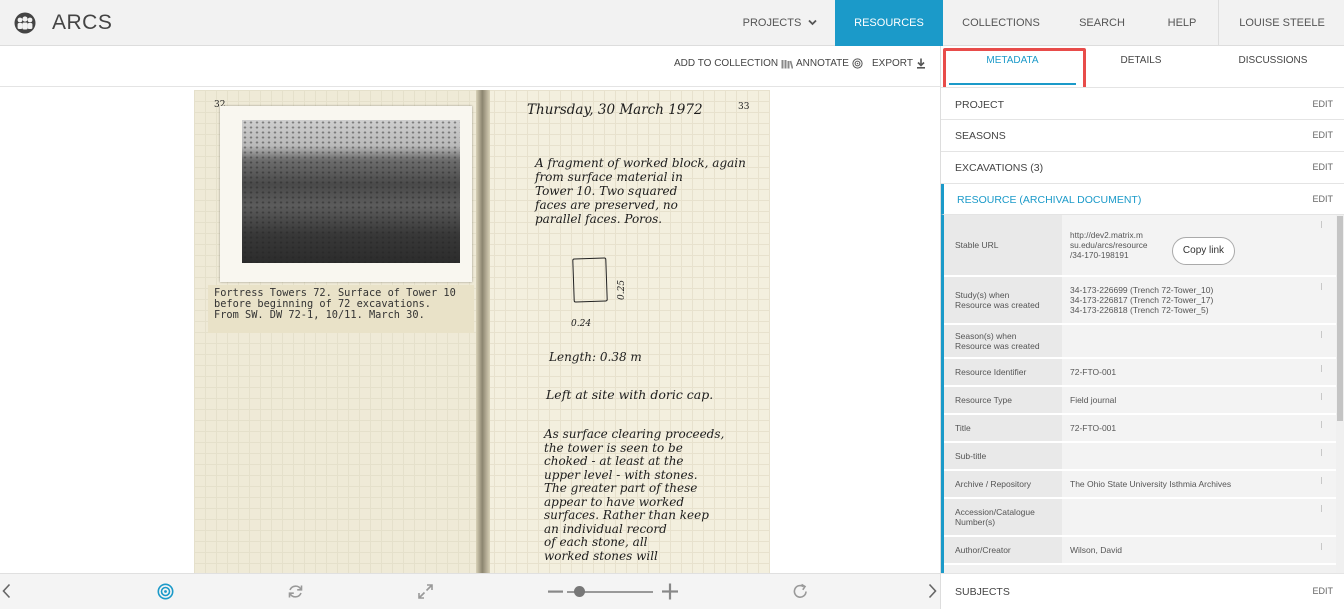  I want to click on target-icon, so click(857, 63).